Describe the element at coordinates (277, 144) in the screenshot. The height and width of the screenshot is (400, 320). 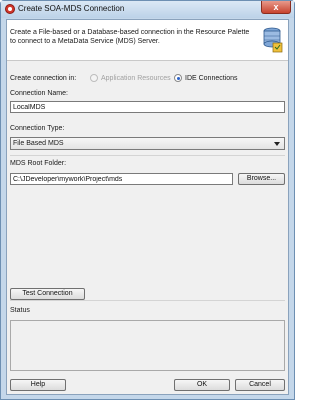
I see `dropdown-arrow-icon` at that location.